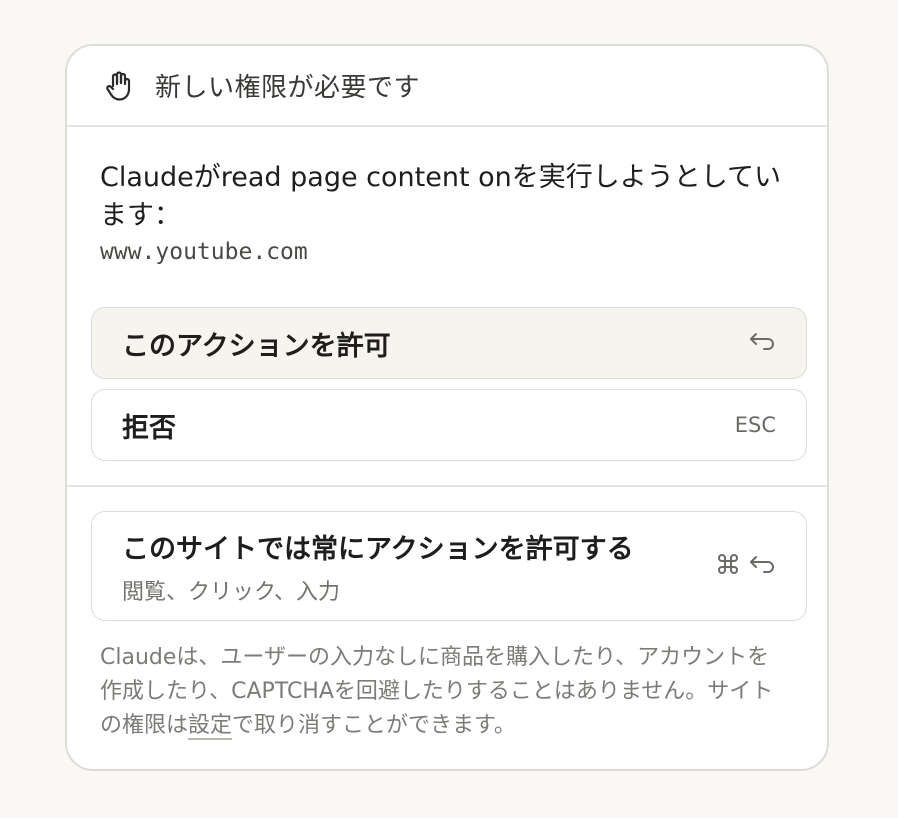 The width and height of the screenshot is (898, 818). Describe the element at coordinates (210, 725) in the screenshot. I see `settings-link: 設定` at that location.